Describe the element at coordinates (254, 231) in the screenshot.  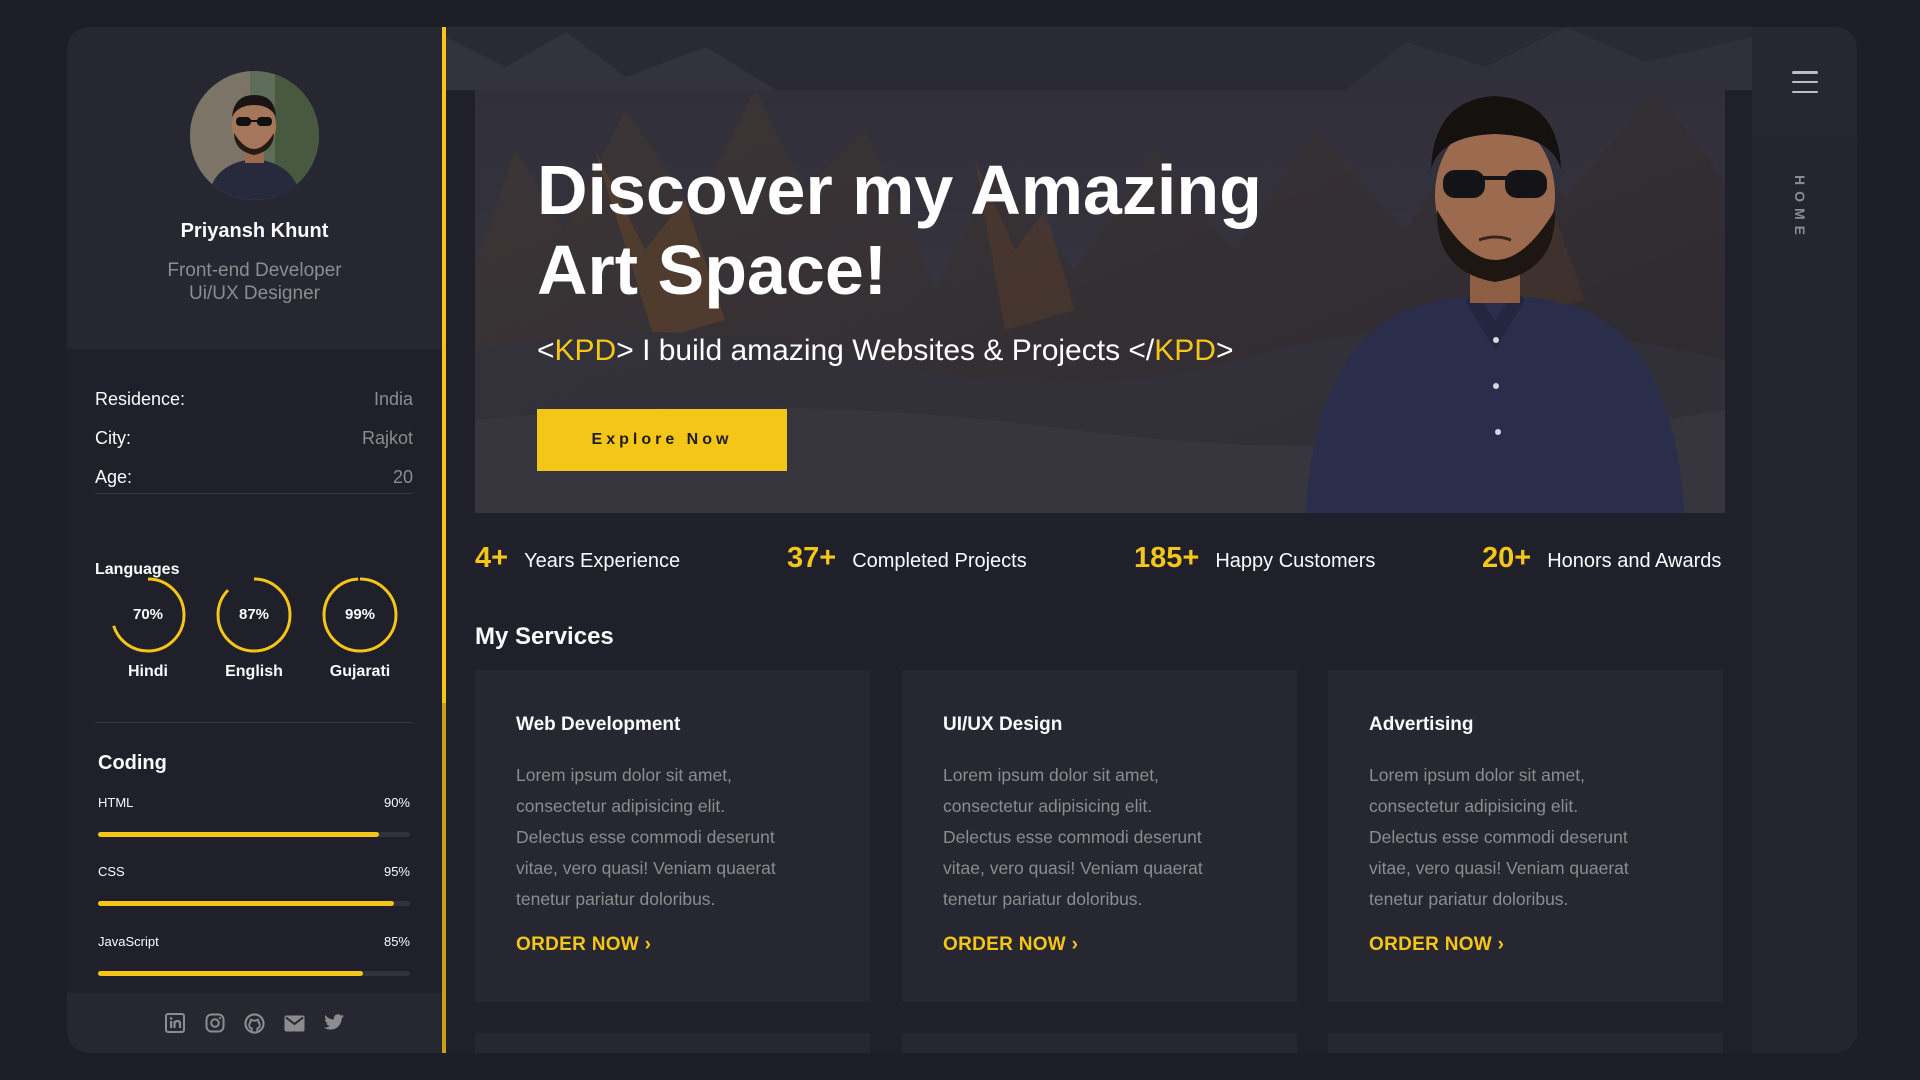
I see `profile-name: Priyansh Khunt` at that location.